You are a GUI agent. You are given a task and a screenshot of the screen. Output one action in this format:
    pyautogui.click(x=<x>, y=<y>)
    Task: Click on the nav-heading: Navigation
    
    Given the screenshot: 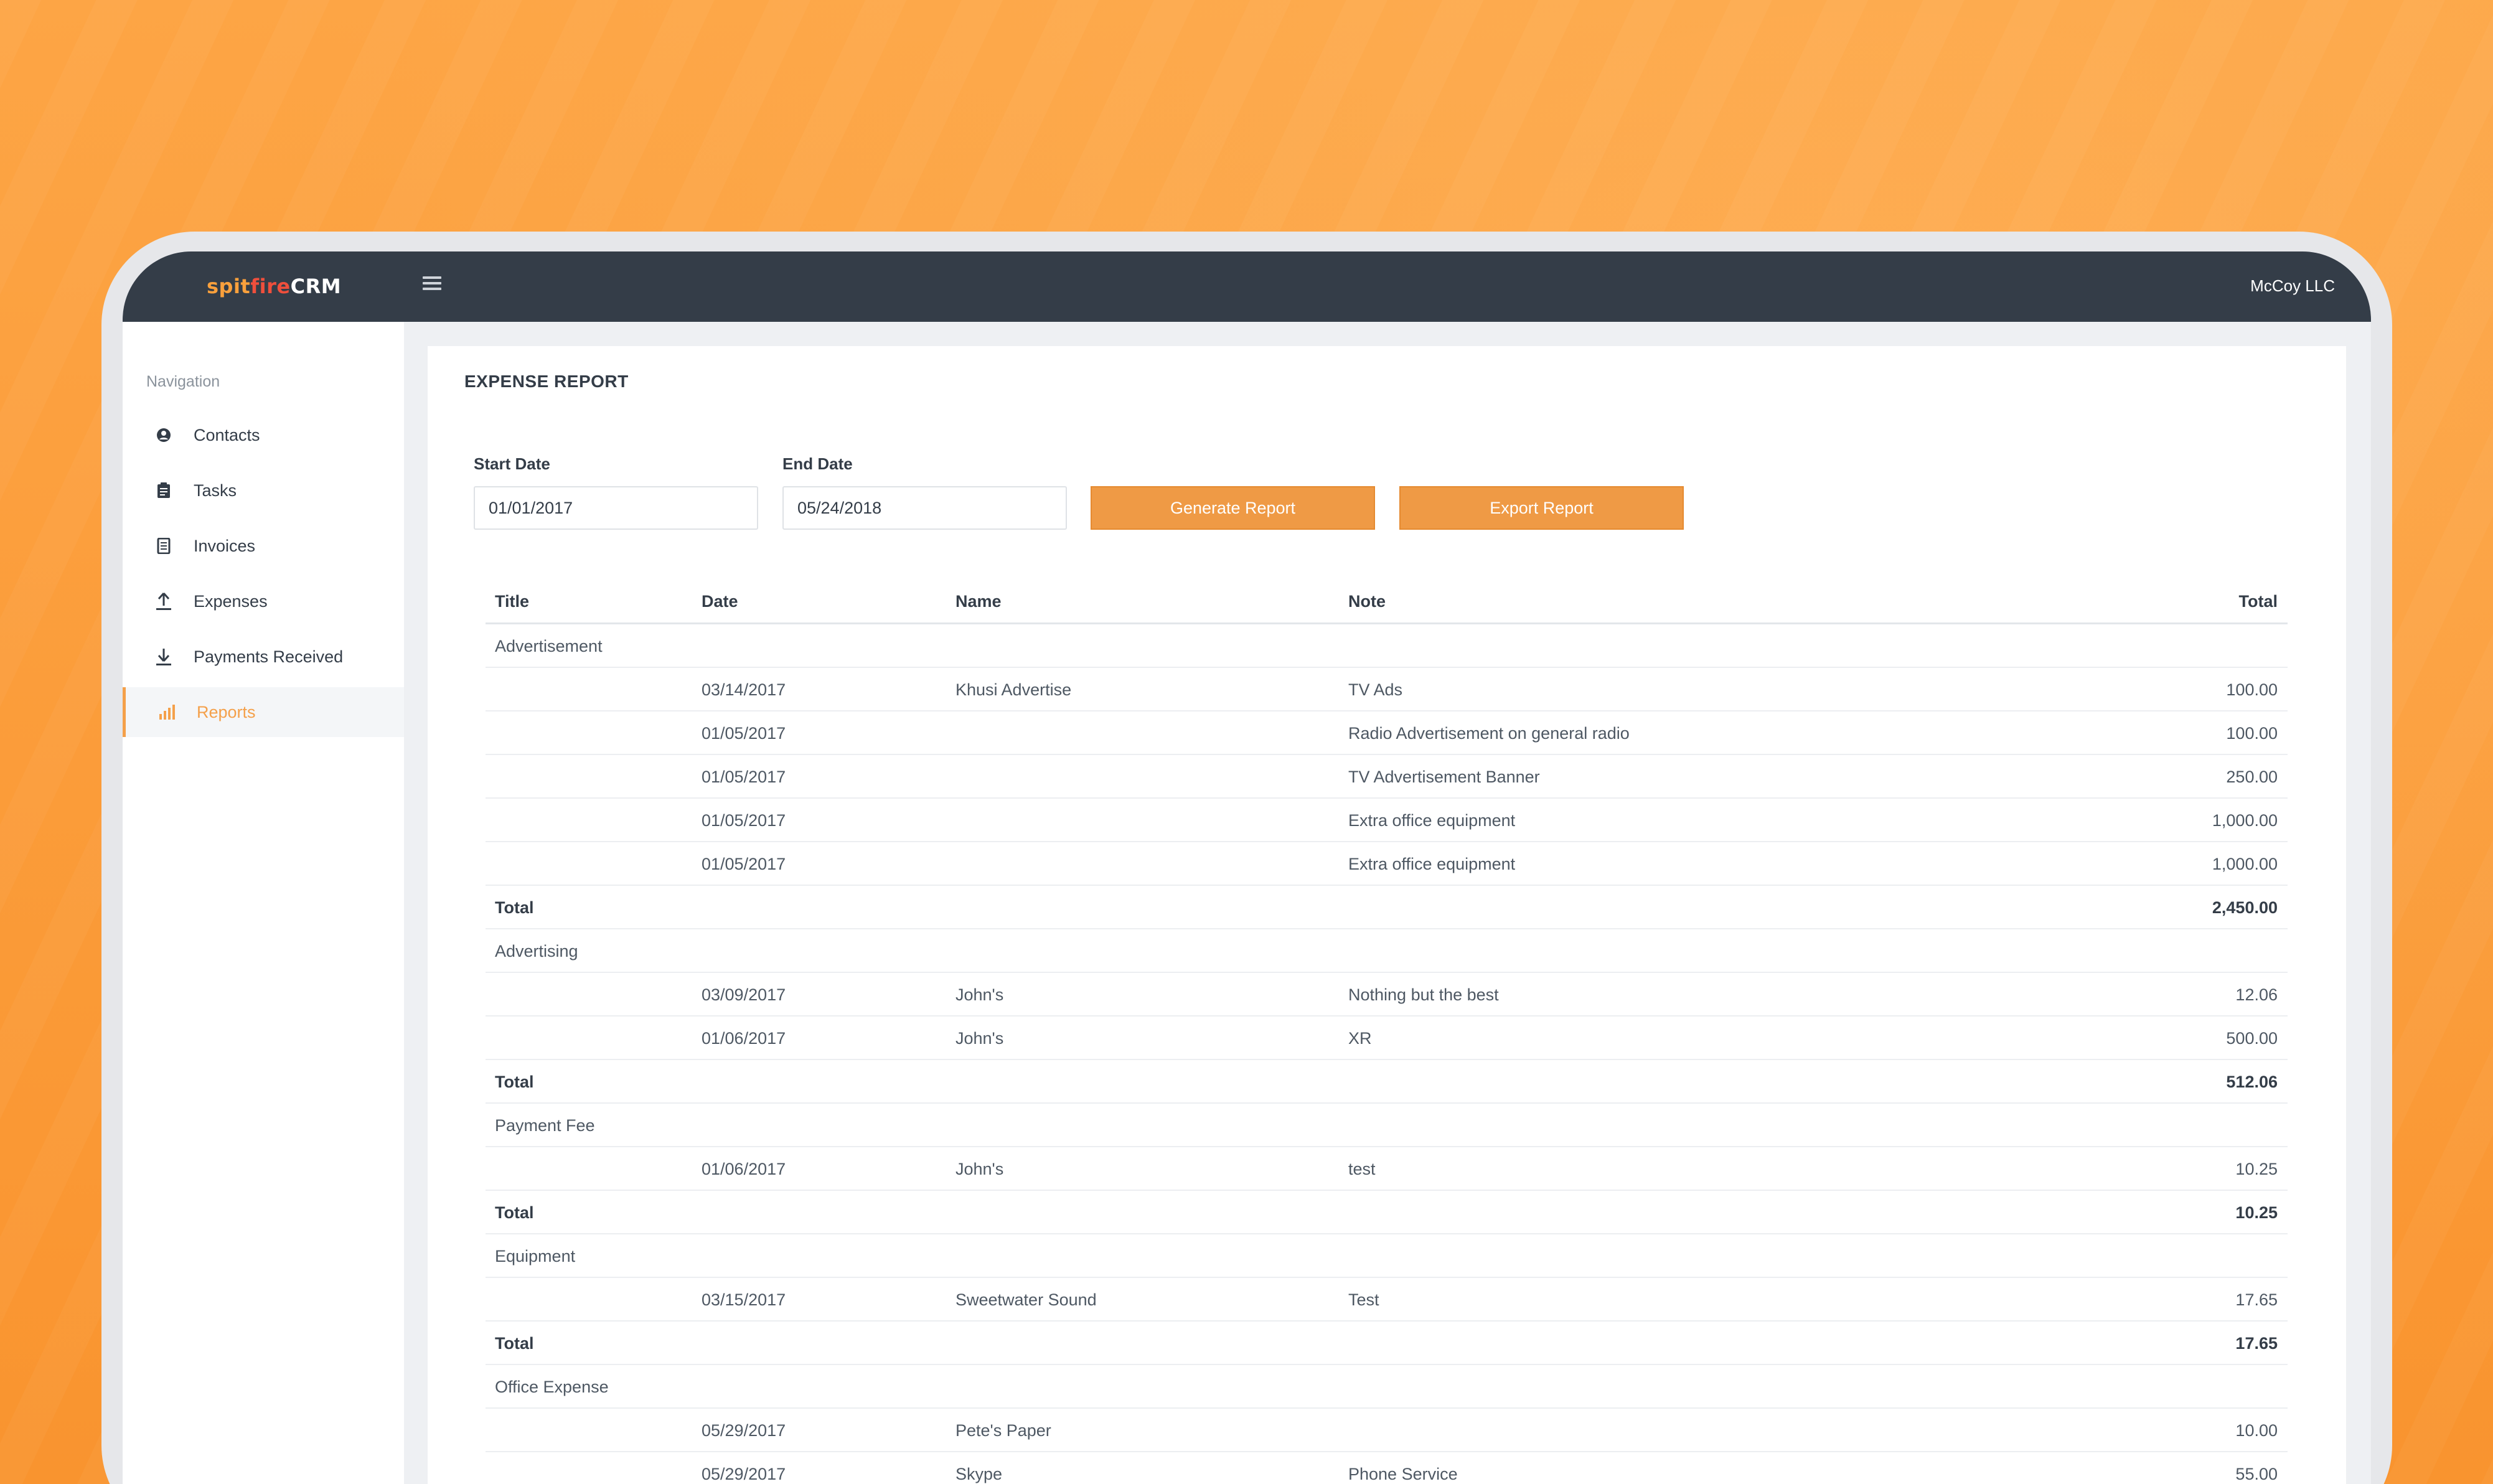 What is the action you would take?
    pyautogui.click(x=183, y=381)
    